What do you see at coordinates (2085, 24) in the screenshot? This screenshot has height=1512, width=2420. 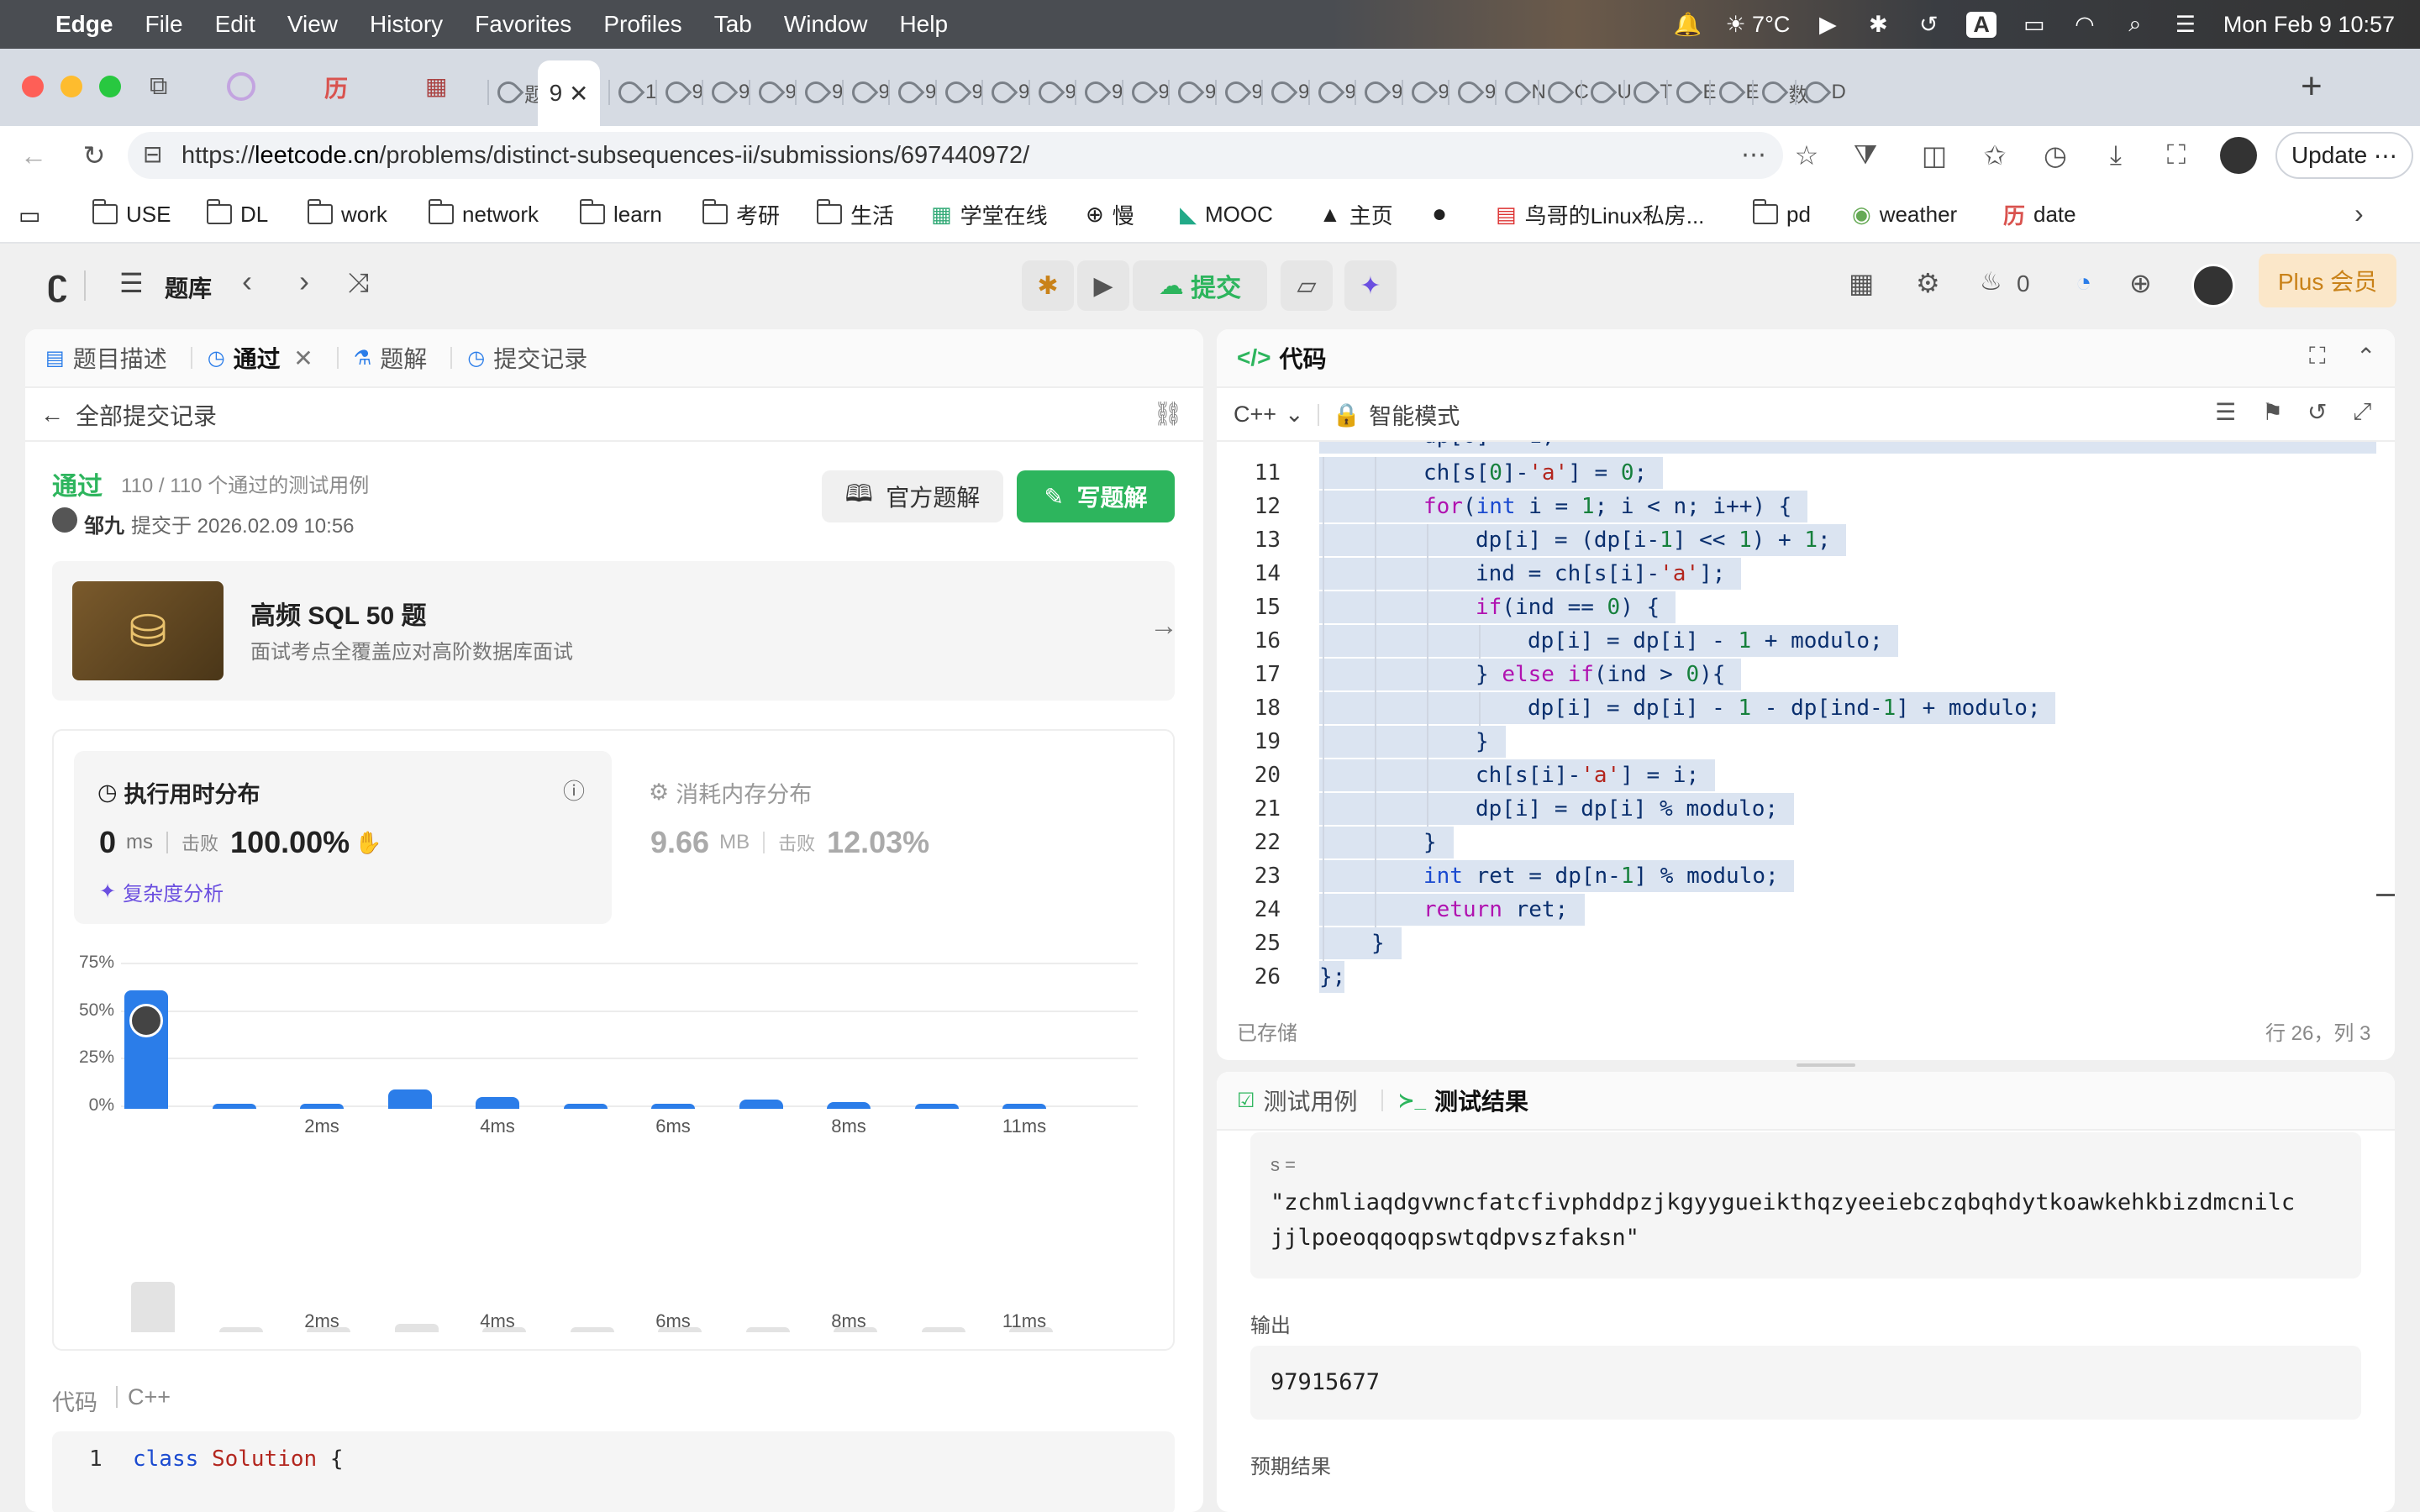 I see `wifi-icon: ◠` at bounding box center [2085, 24].